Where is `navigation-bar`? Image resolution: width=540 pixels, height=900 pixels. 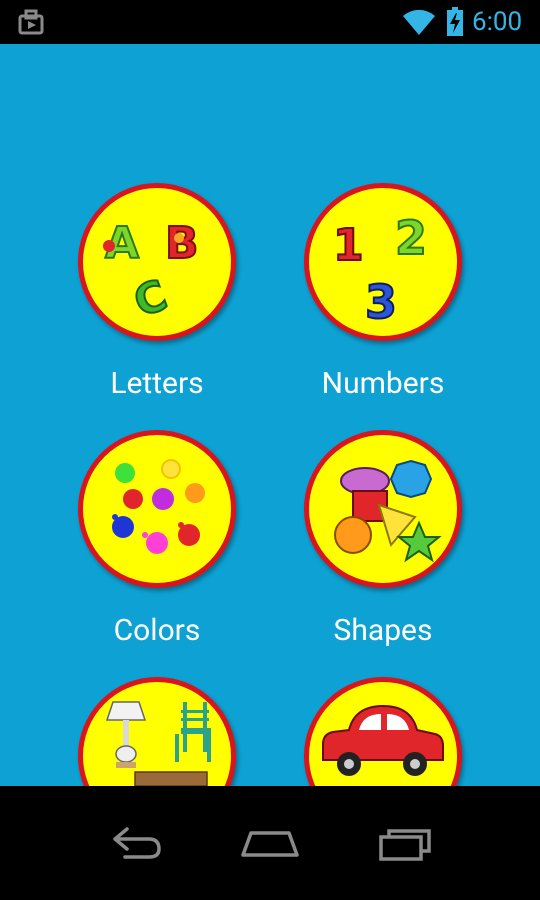
navigation-bar is located at coordinates (270, 843).